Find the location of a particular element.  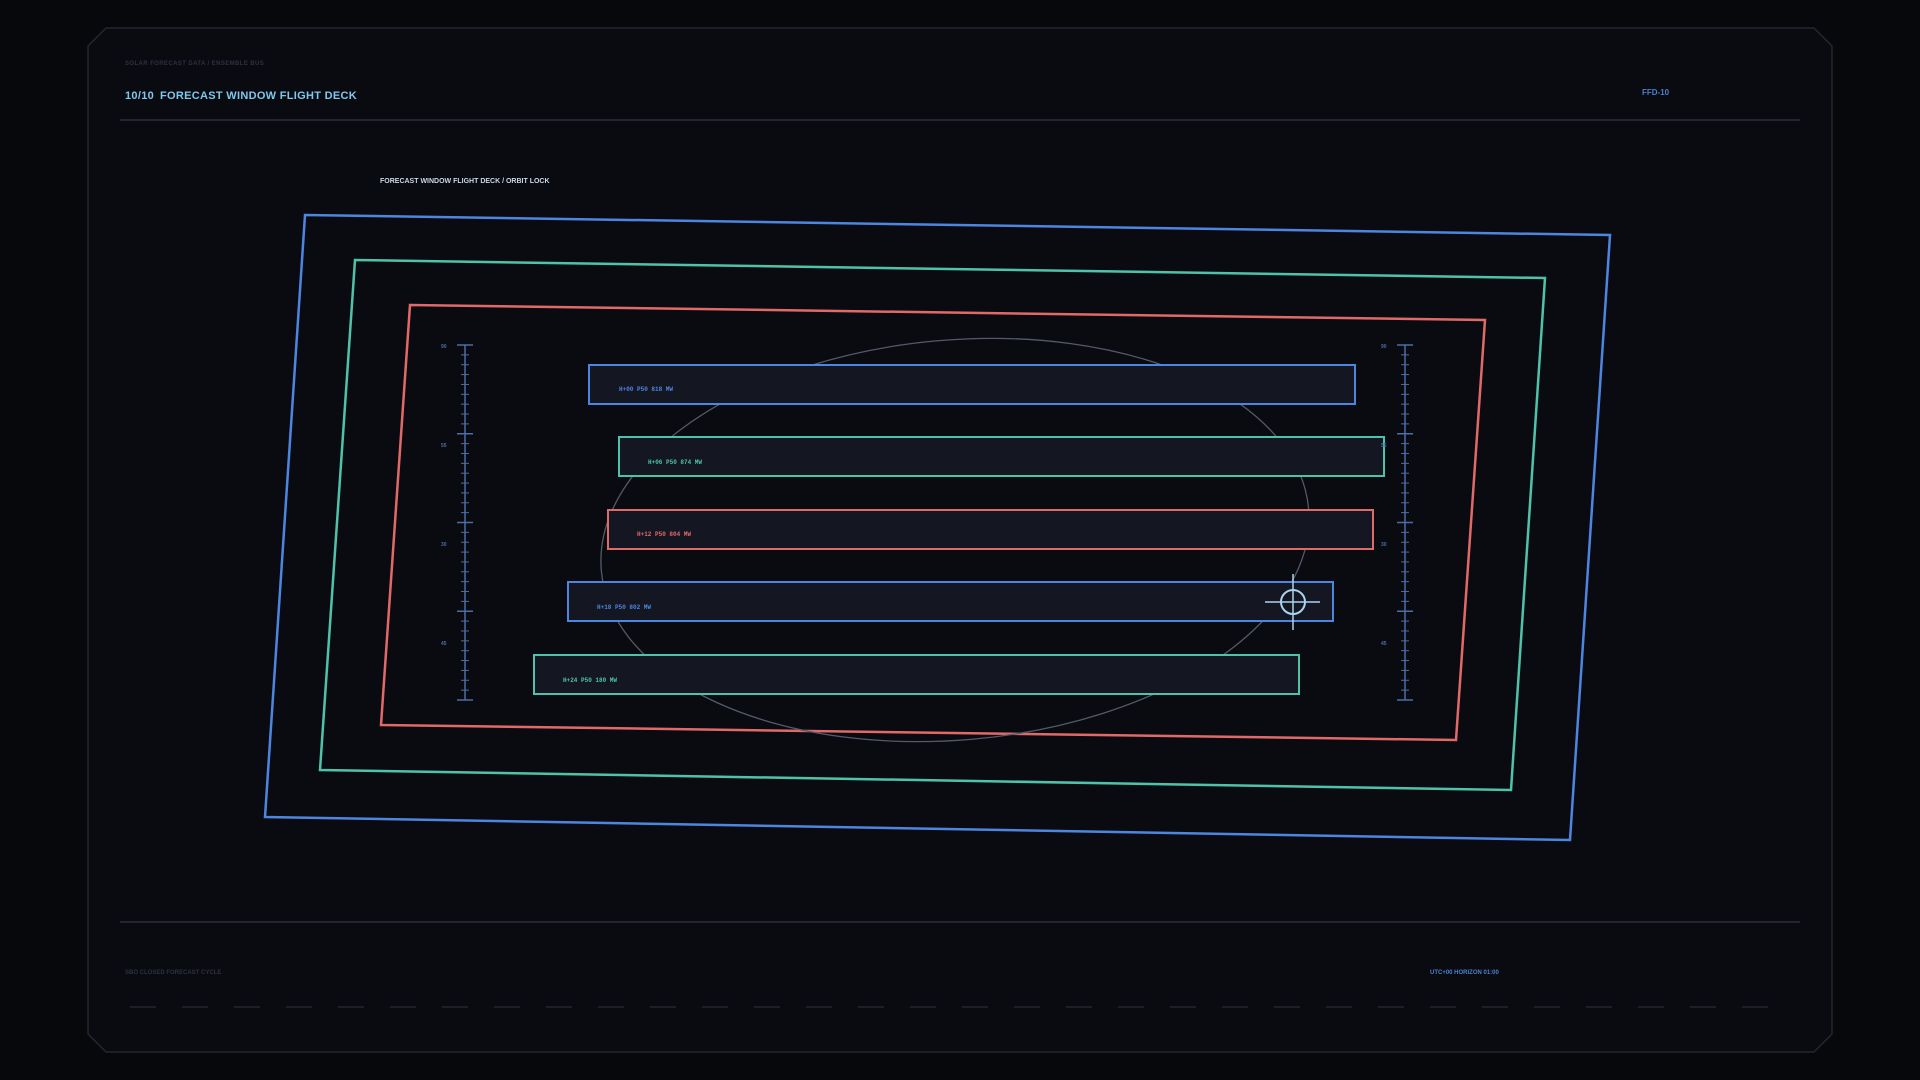

footer-status-right: UTC+00 HORIZON 01:00 is located at coordinates (1464, 973).